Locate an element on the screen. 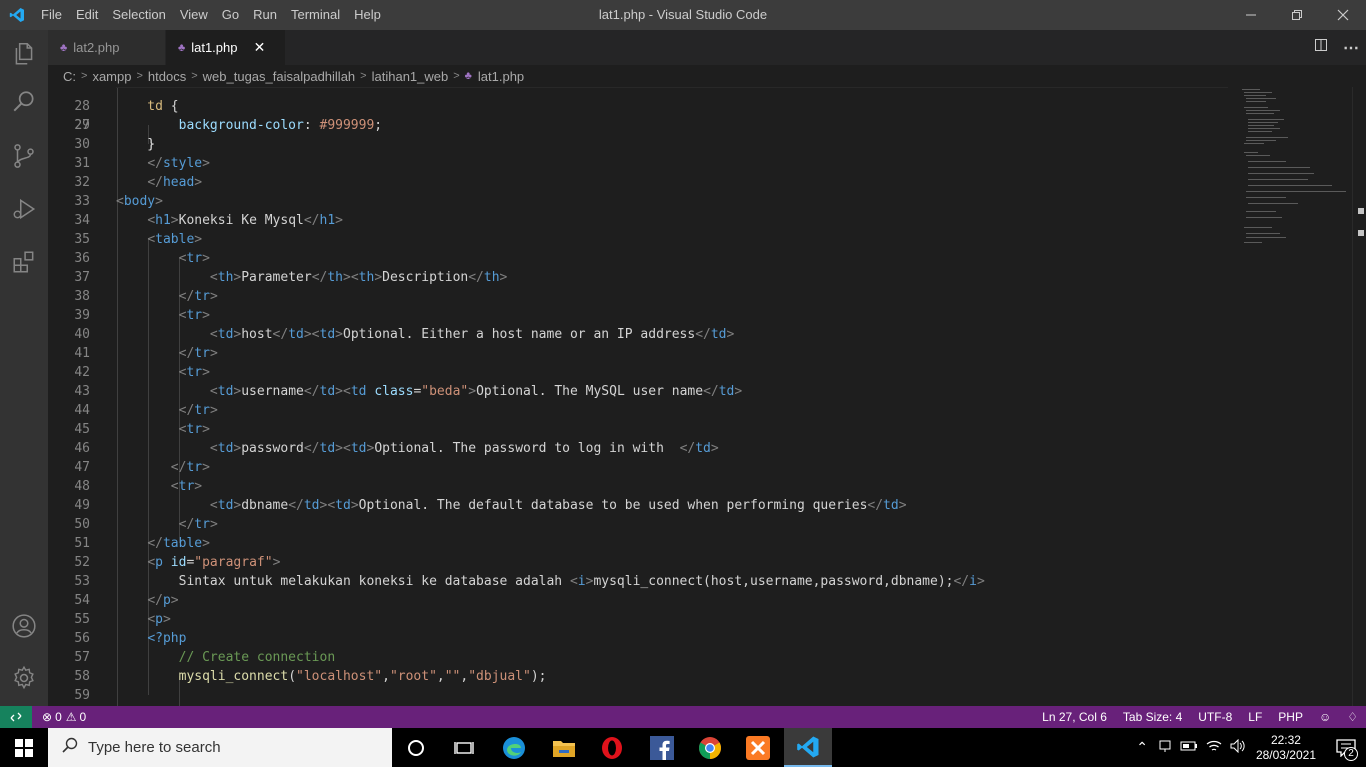 The image size is (1366, 767). code-line: 30 } is located at coordinates (638, 144).